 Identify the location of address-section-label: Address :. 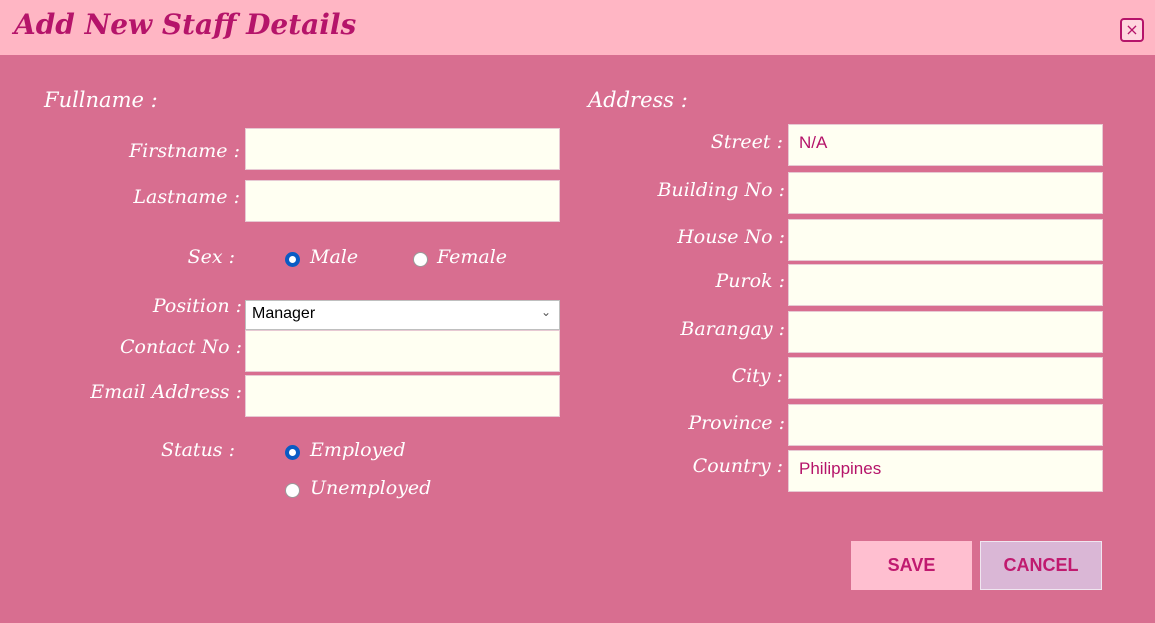
(638, 100).